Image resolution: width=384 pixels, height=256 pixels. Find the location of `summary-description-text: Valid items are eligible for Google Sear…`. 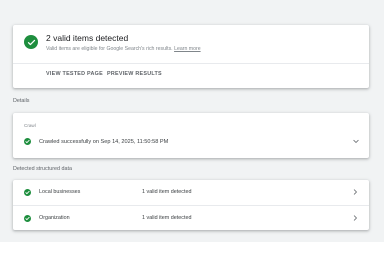

summary-description-text: Valid items are eligible for Google Sear… is located at coordinates (109, 49).